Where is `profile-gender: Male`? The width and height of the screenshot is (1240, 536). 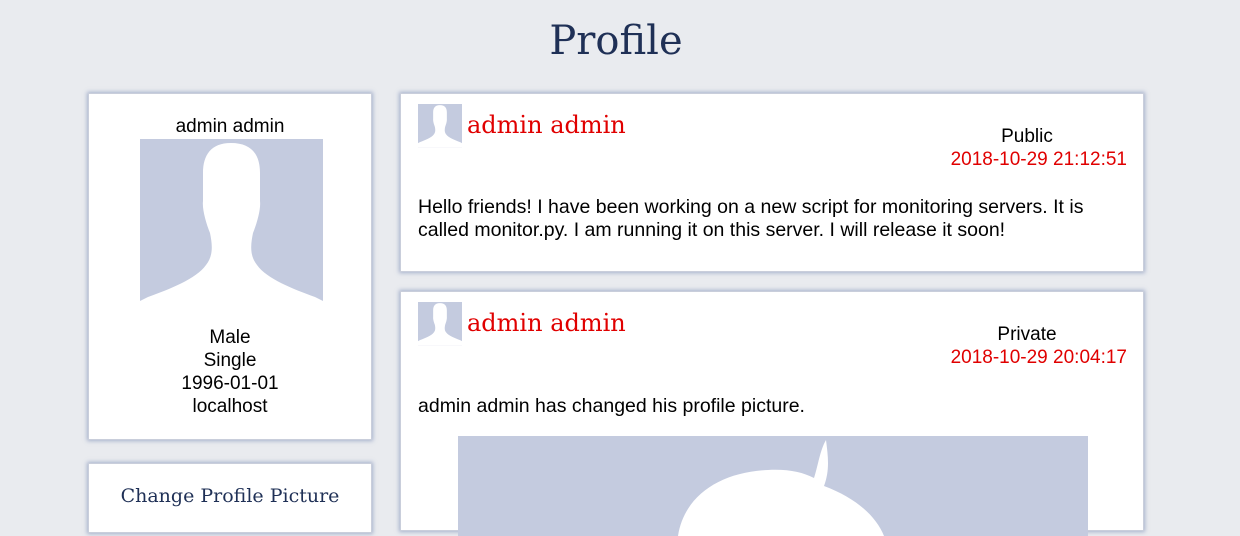
profile-gender: Male is located at coordinates (230, 337).